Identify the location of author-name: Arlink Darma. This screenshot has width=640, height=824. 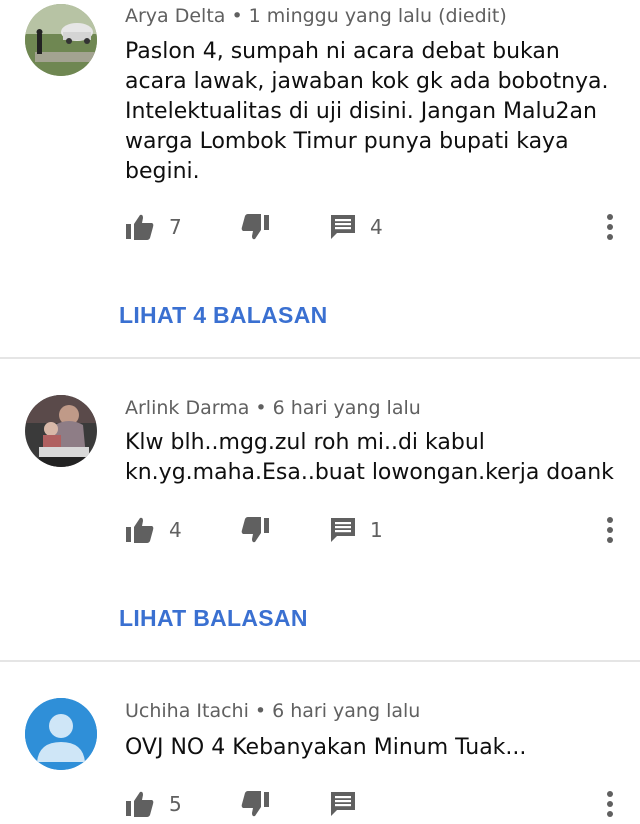
(187, 408).